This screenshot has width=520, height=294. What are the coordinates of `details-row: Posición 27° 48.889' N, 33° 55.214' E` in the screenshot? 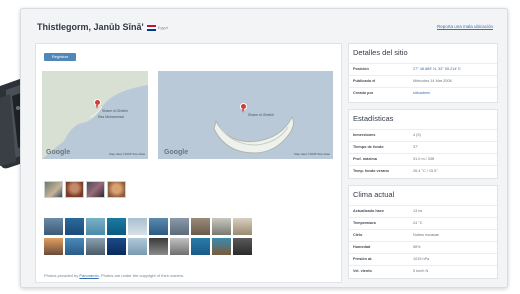 It's located at (423, 69).